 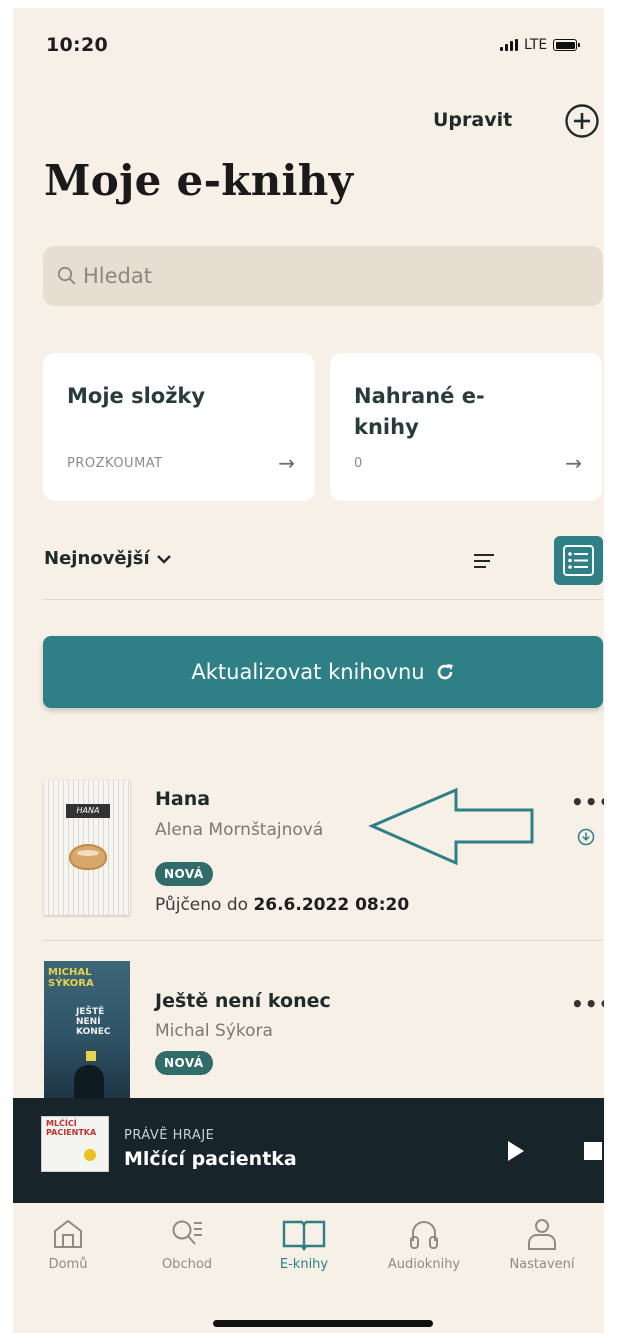 I want to click on book-cover: MICHAL SÝKORA JEŠTĚ NENÍ KONEC, so click(x=87, y=1031).